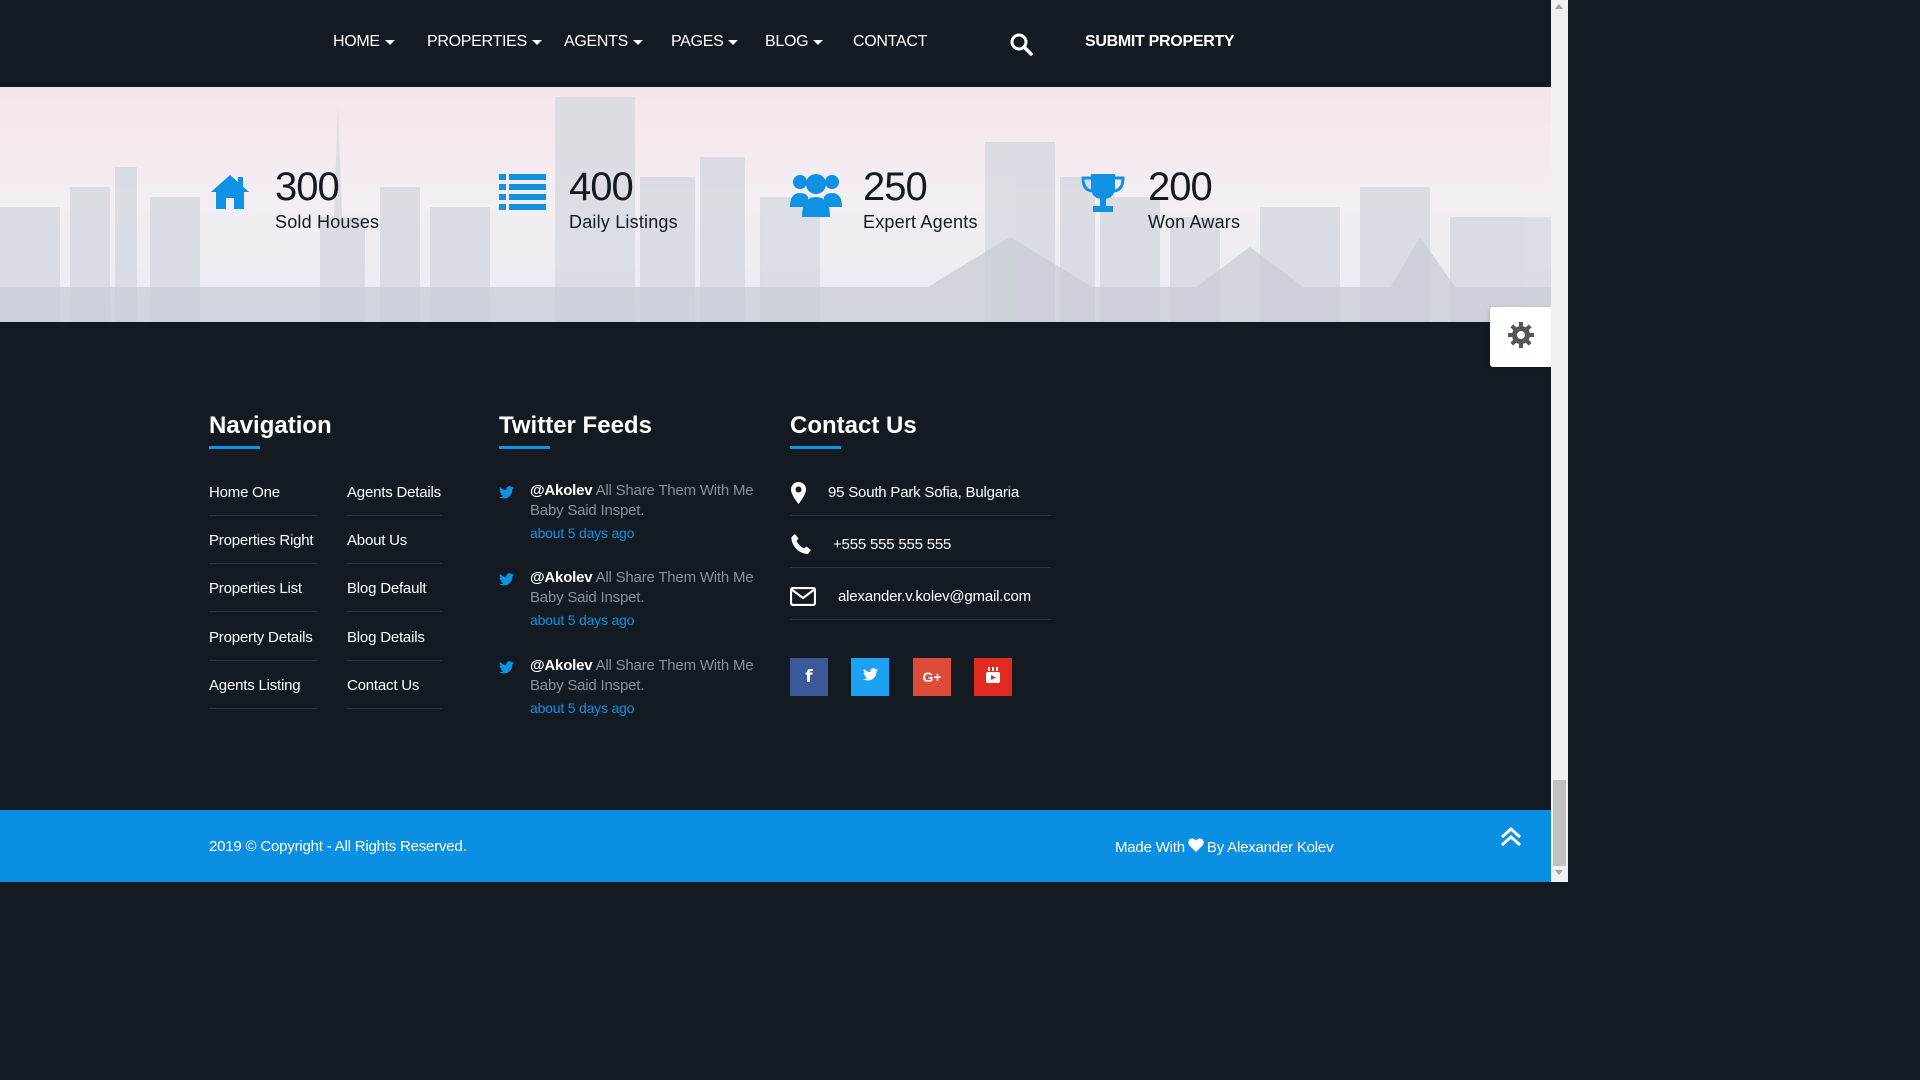 This screenshot has height=1080, width=1920. What do you see at coordinates (1559, 441) in the screenshot?
I see `page-scrollbar` at bounding box center [1559, 441].